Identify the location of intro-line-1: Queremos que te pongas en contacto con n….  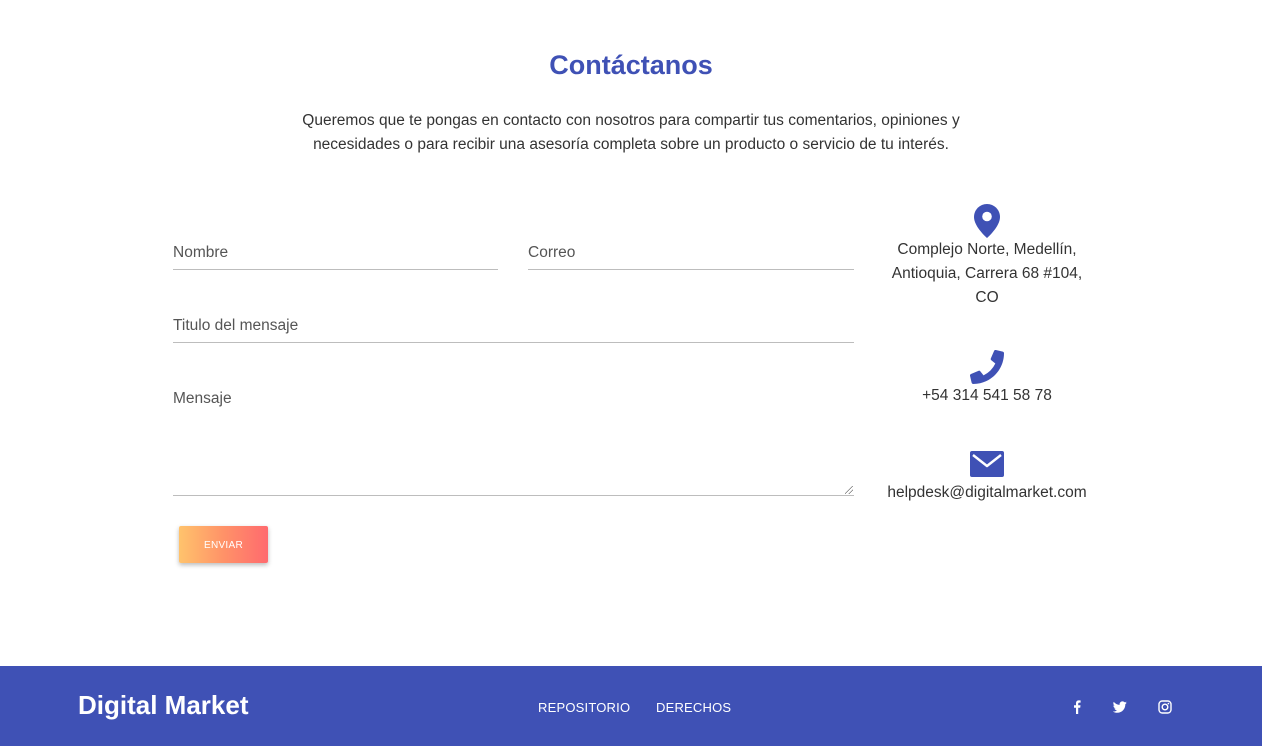
(631, 120).